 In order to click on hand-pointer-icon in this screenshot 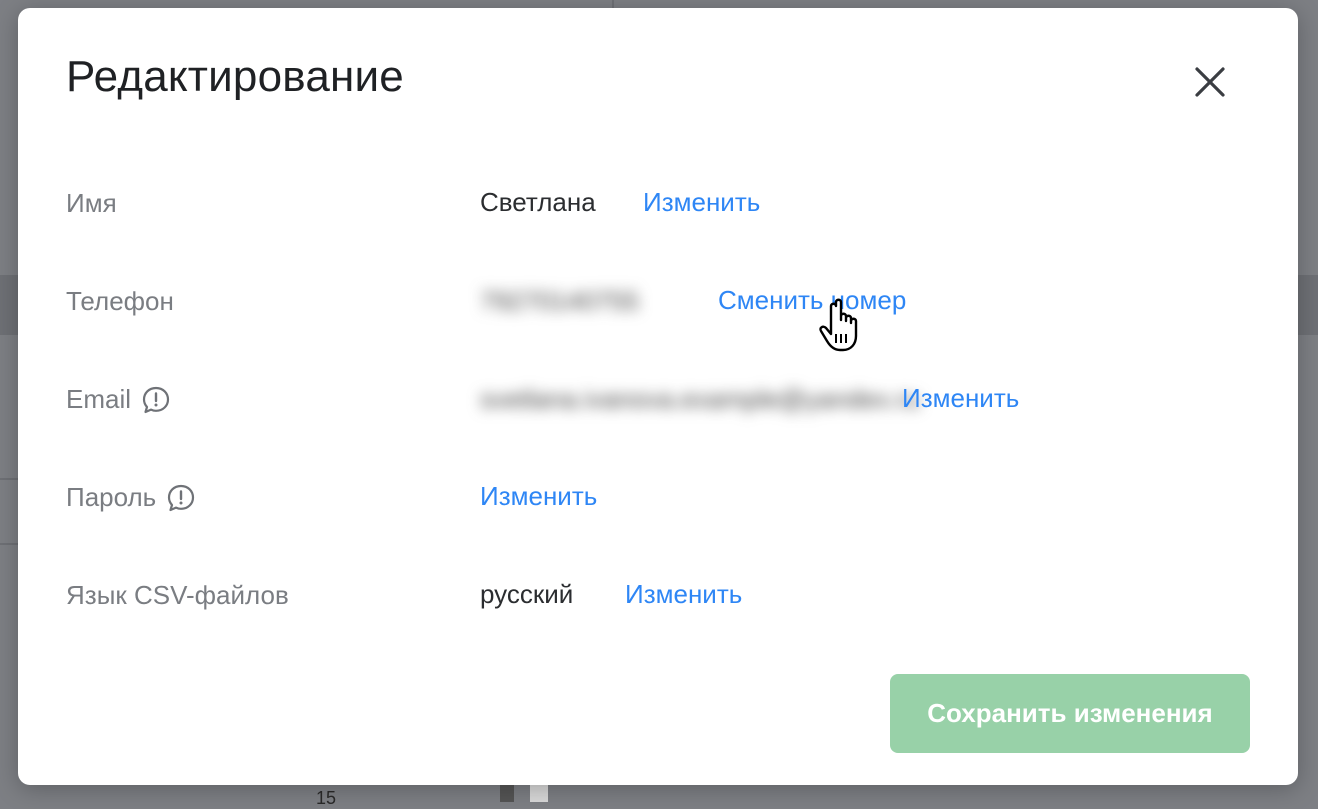, I will do `click(838, 325)`.